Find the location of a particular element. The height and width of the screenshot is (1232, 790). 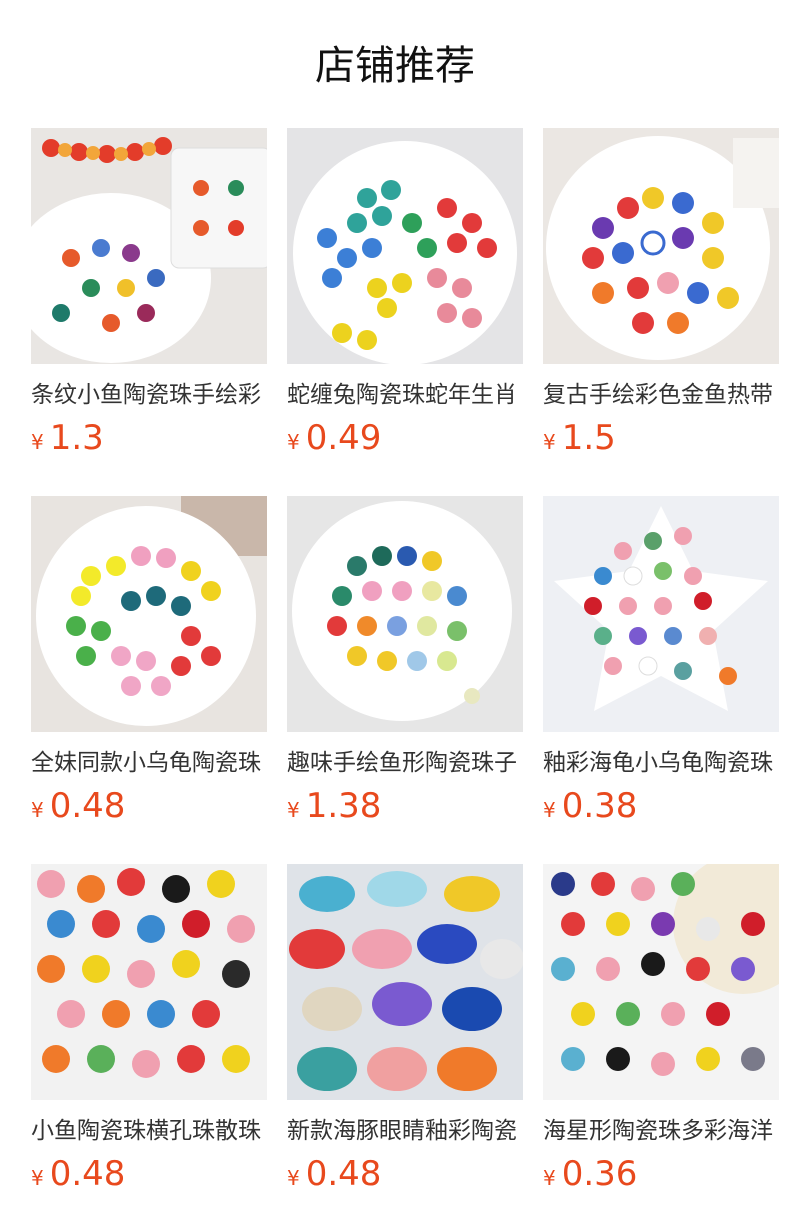

product-card: 小鱼陶瓷珠横孔珠散珠 ¥0.48 is located at coordinates (149, 1034).